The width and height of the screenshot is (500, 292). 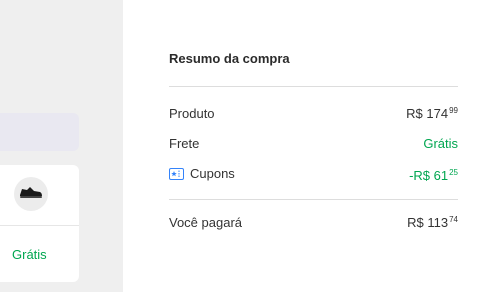 I want to click on shipping-cost: Grátis, so click(x=29, y=254).